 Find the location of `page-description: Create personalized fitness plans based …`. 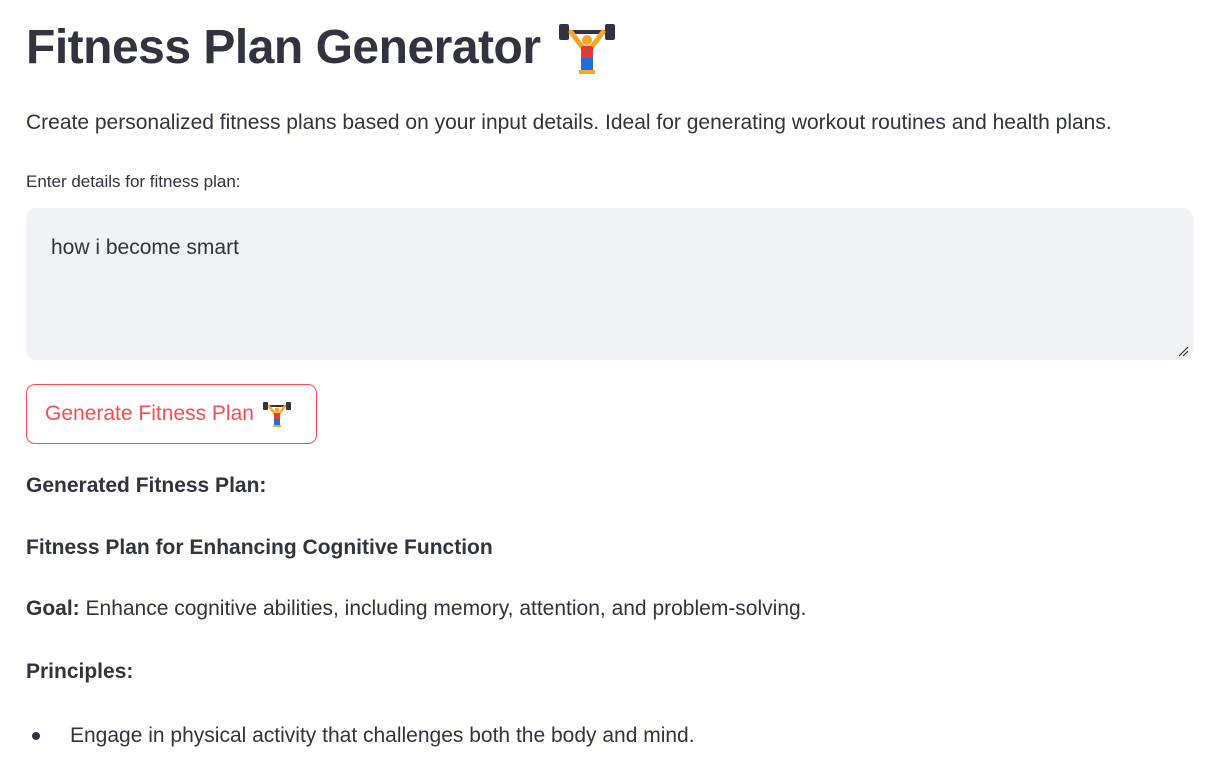

page-description: Create personalized fitness plans based … is located at coordinates (569, 122).